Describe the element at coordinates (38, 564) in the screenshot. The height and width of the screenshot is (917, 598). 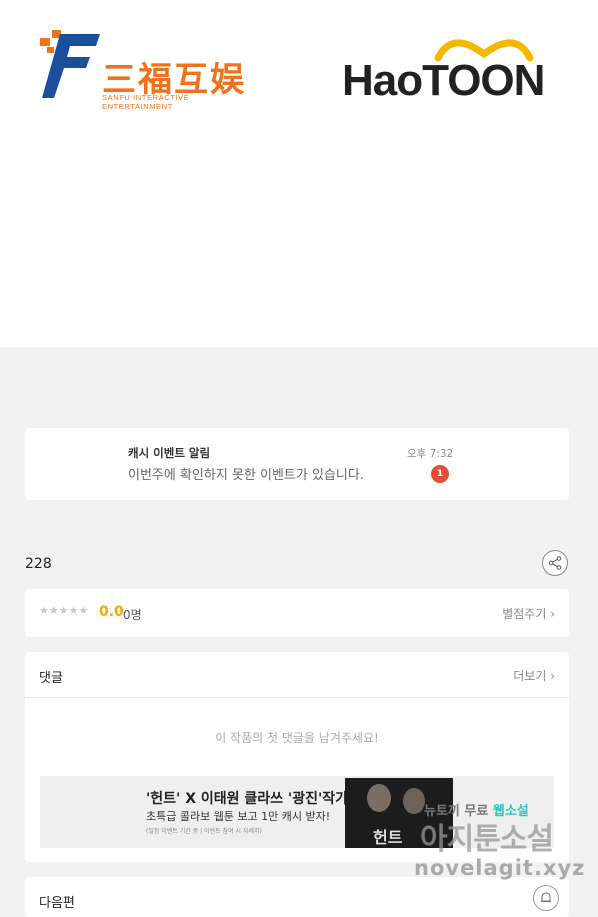
I see `view-count: 228` at that location.